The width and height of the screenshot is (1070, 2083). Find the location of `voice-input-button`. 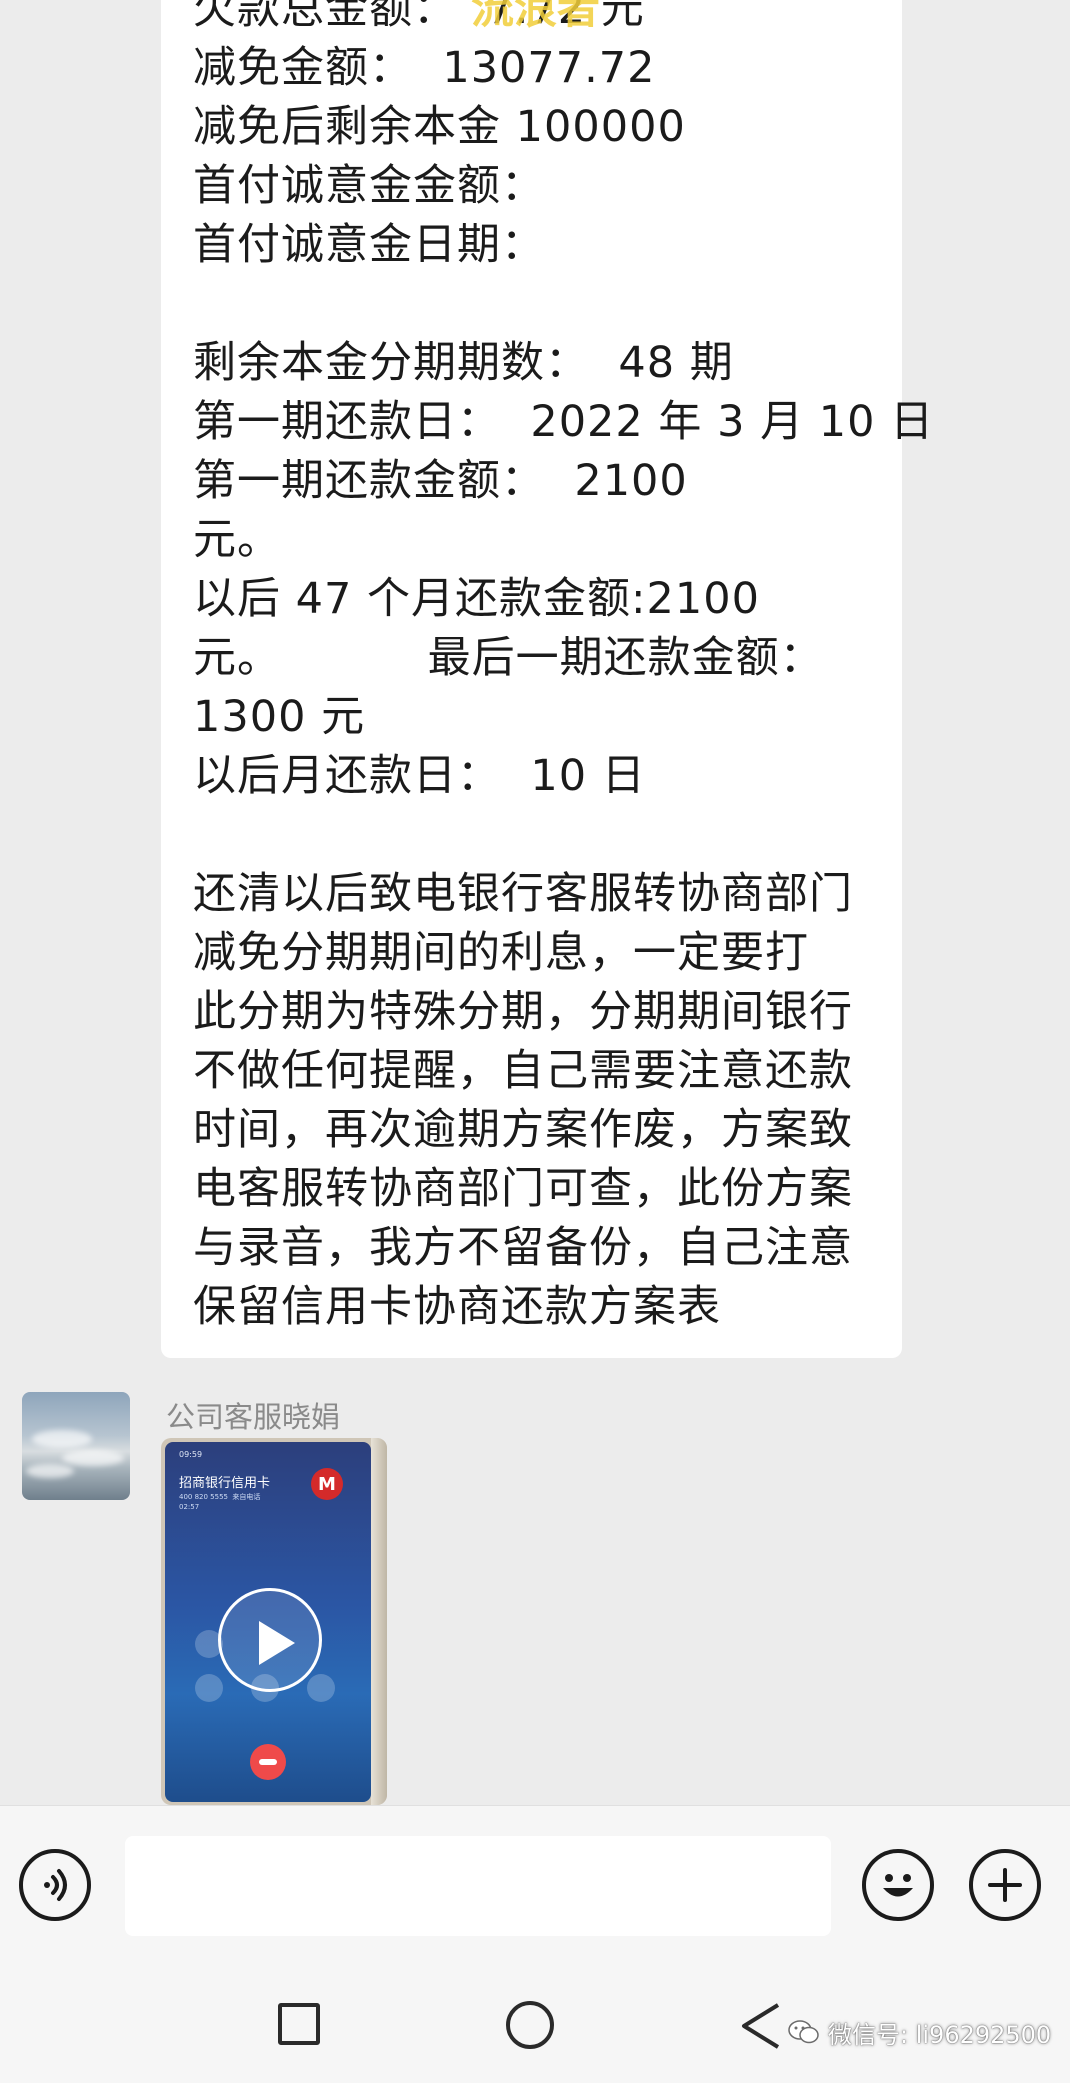

voice-input-button is located at coordinates (55, 1885).